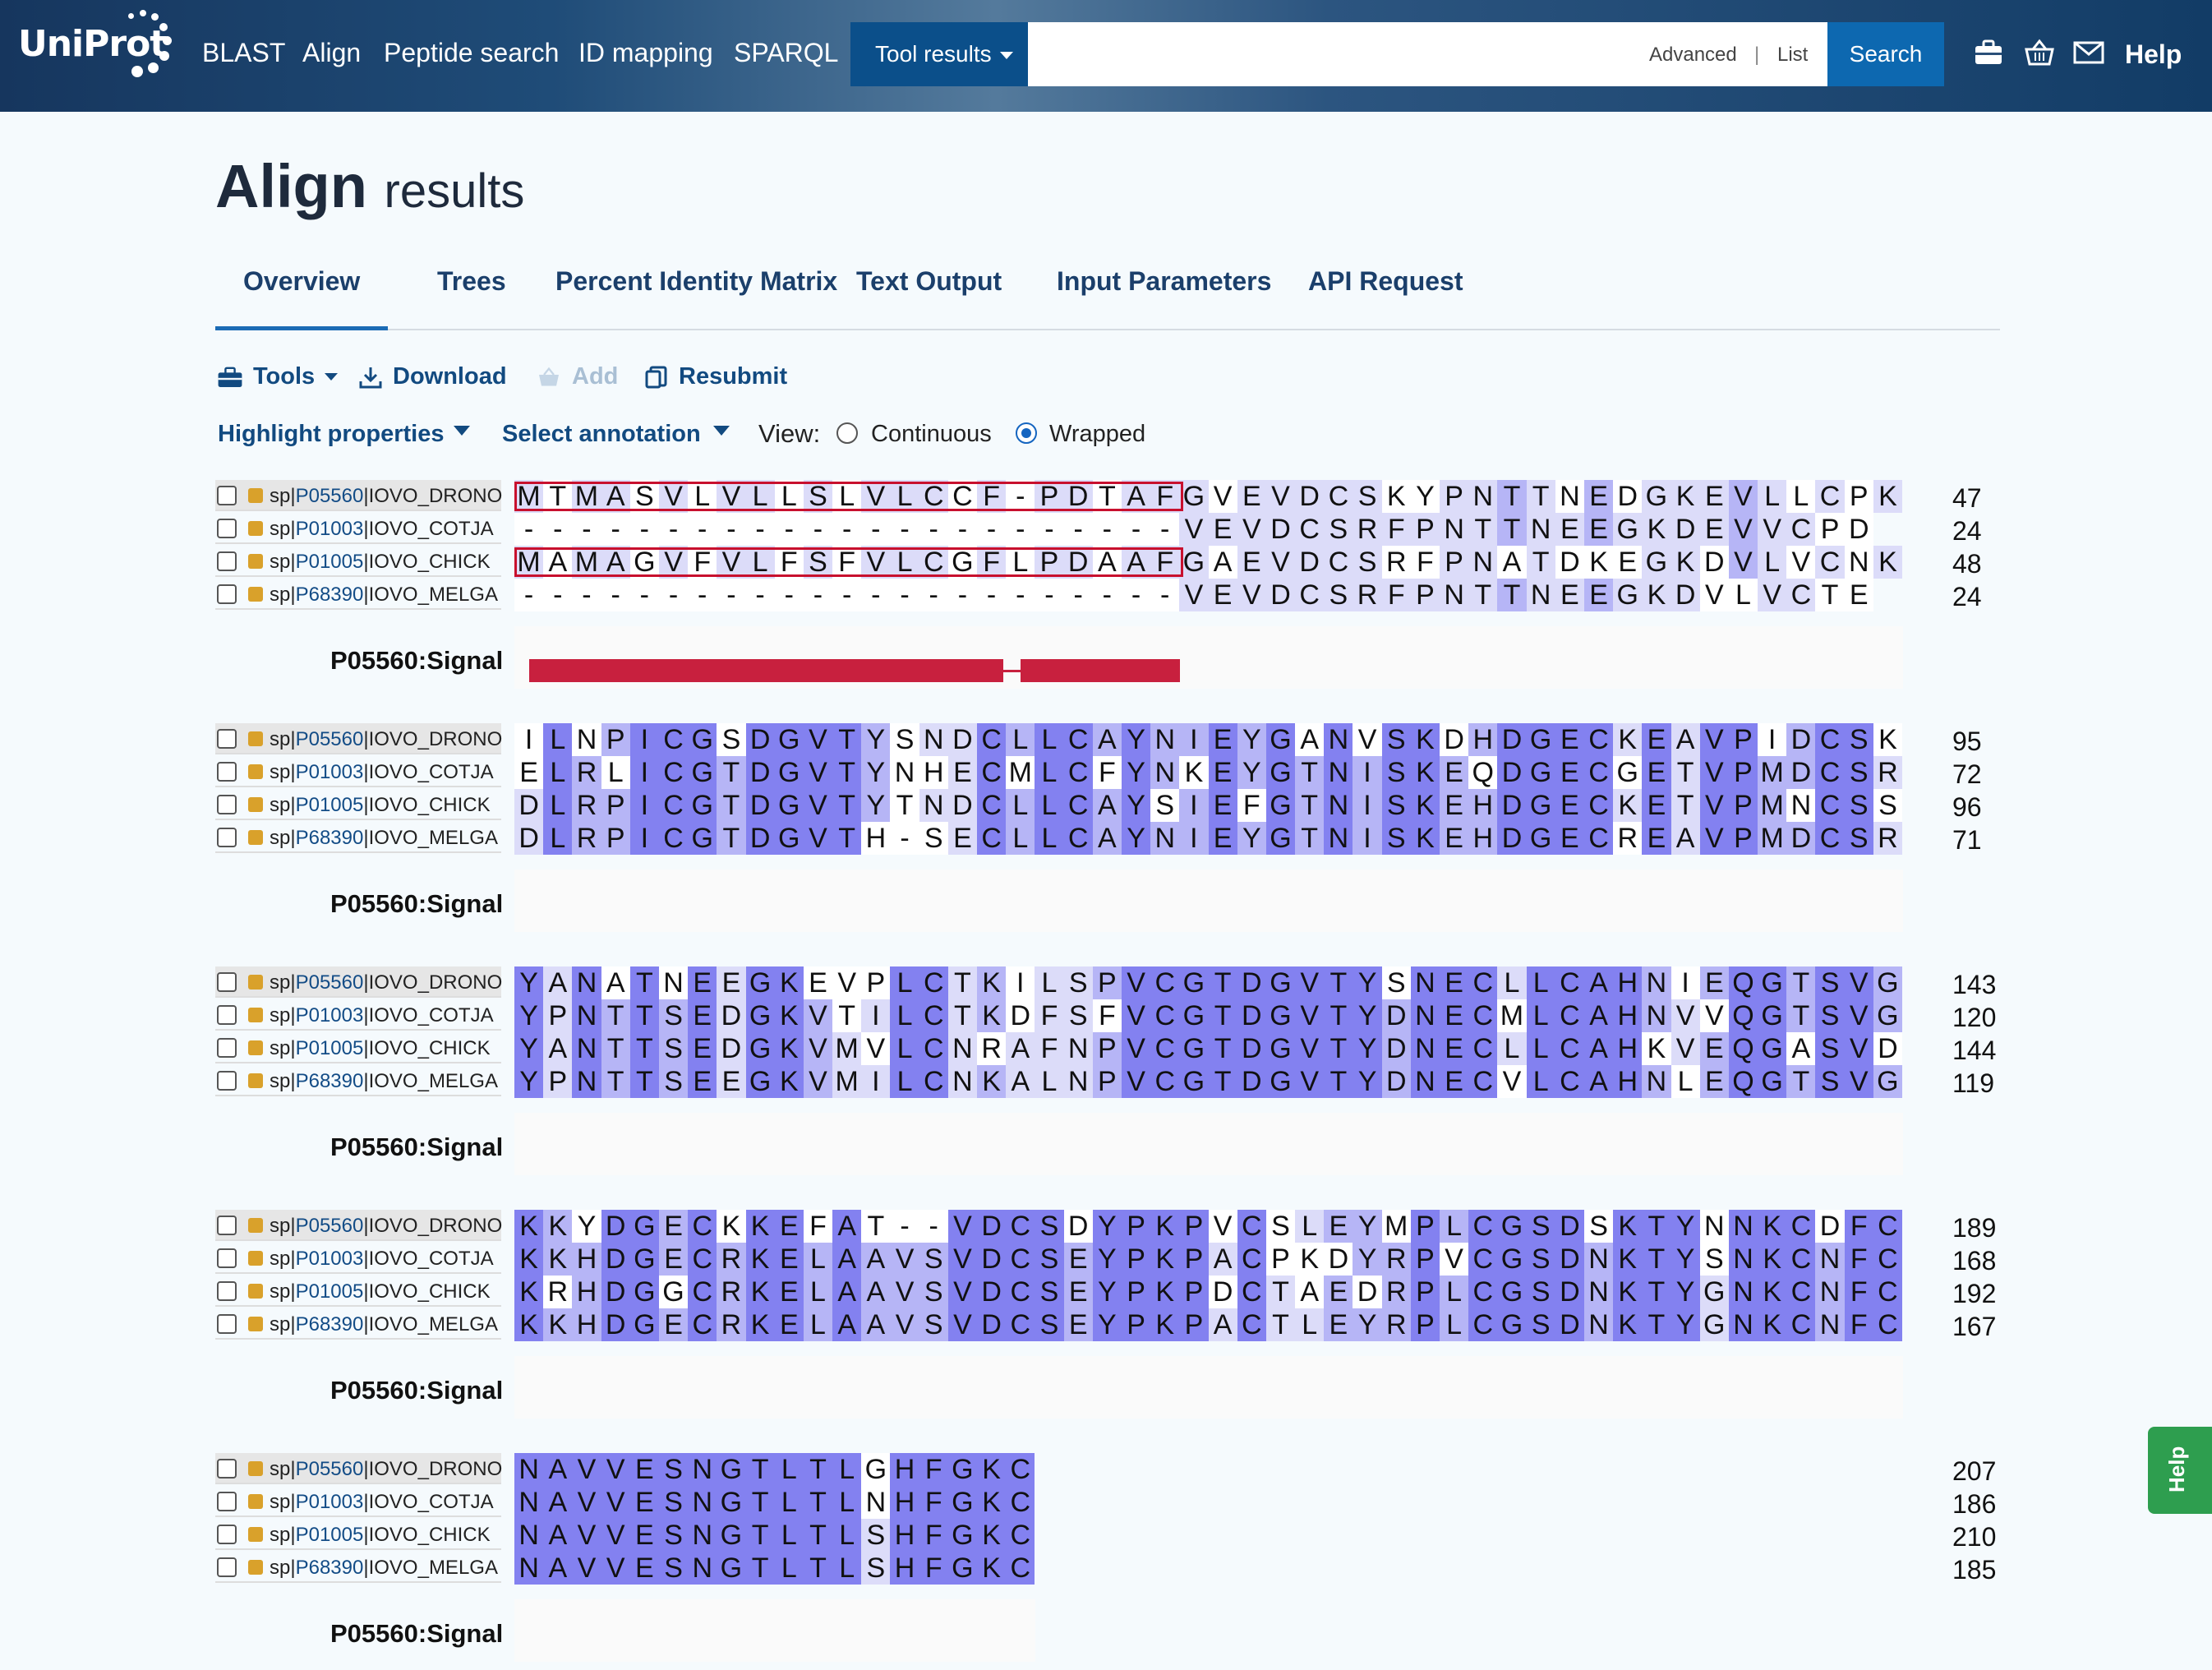 This screenshot has width=2212, height=1670. Describe the element at coordinates (2153, 54) in the screenshot. I see `help-link: Help` at that location.